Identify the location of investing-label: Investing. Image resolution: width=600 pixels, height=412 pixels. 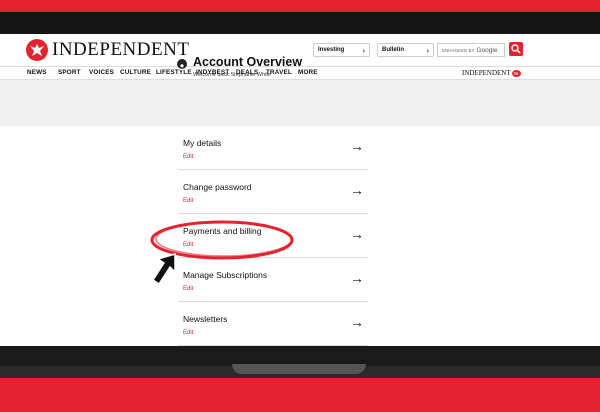
(331, 50).